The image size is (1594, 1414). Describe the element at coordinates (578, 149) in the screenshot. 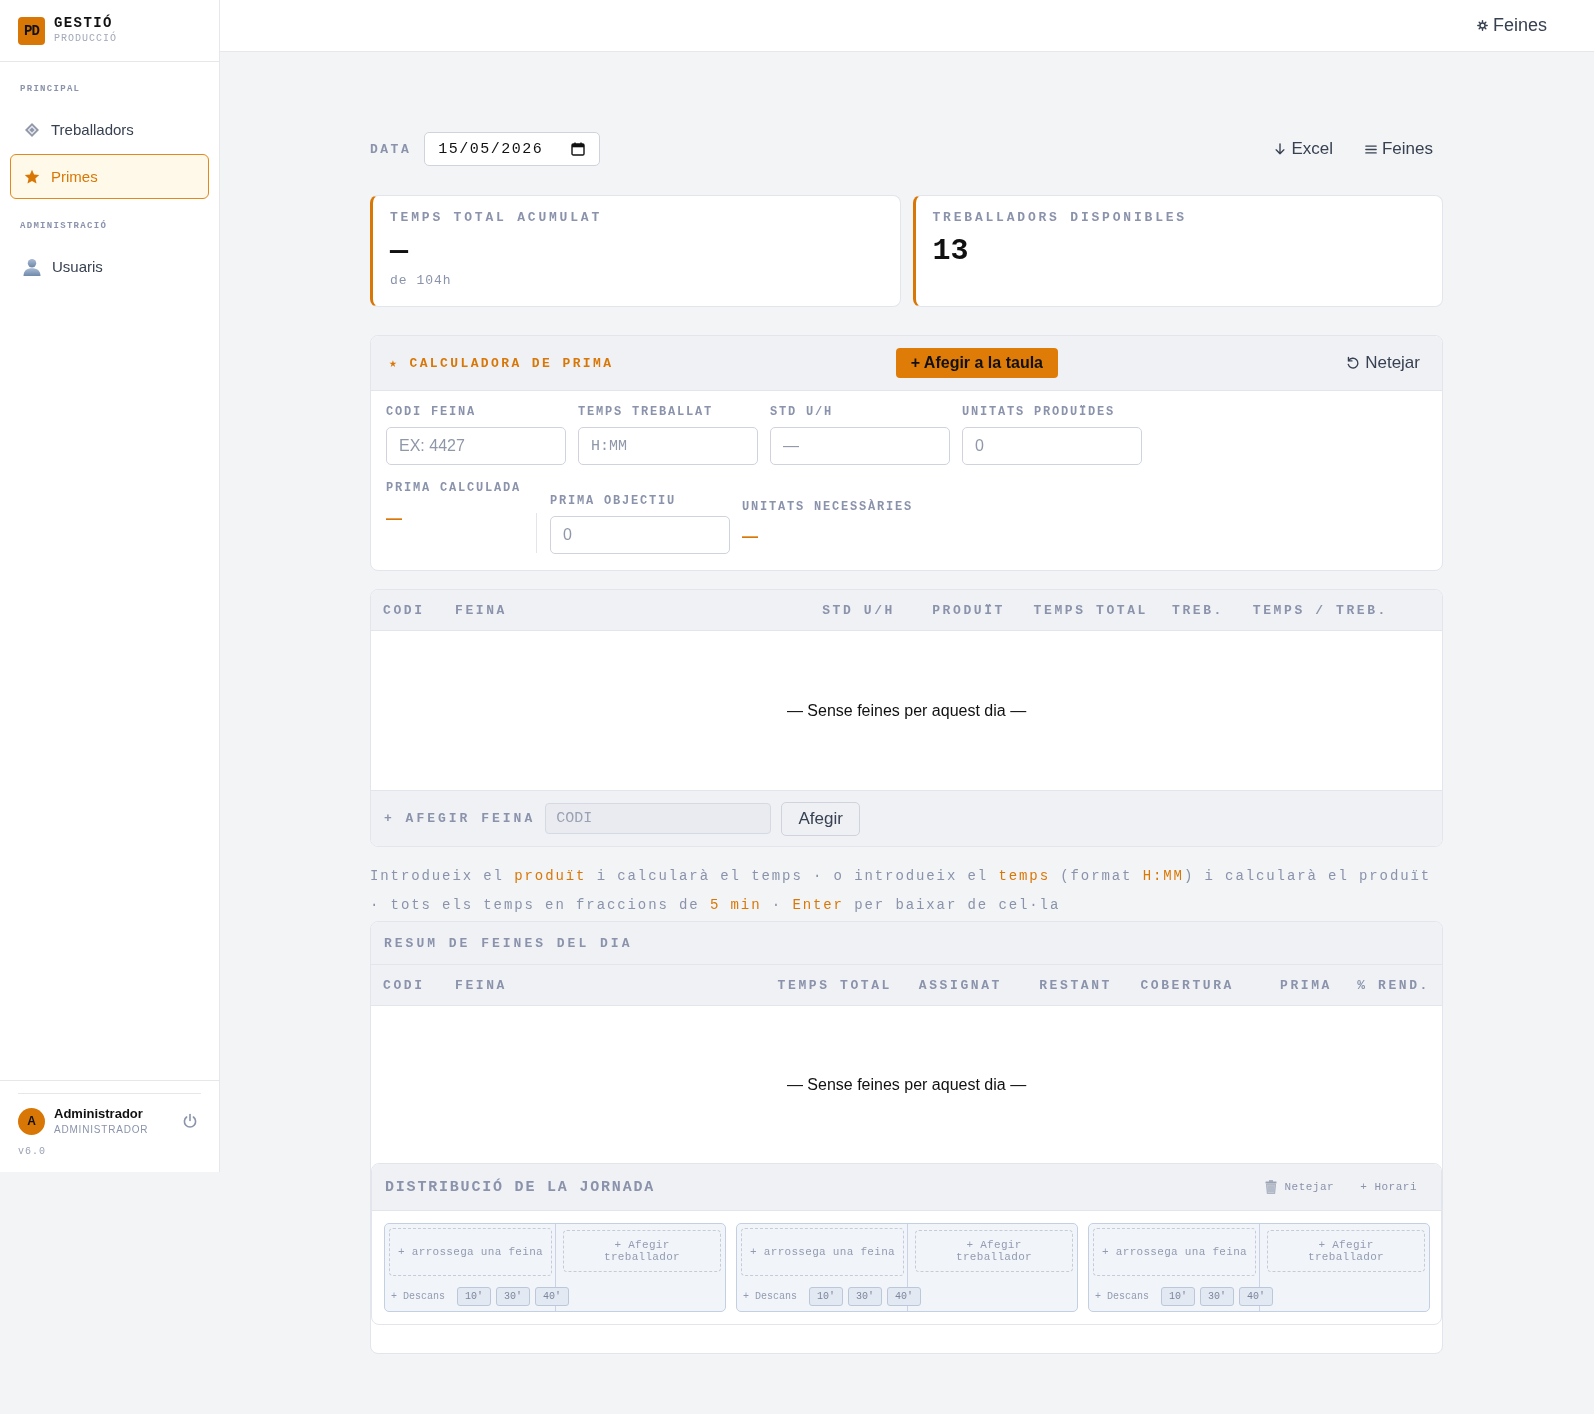

I see `calendar-icon` at that location.